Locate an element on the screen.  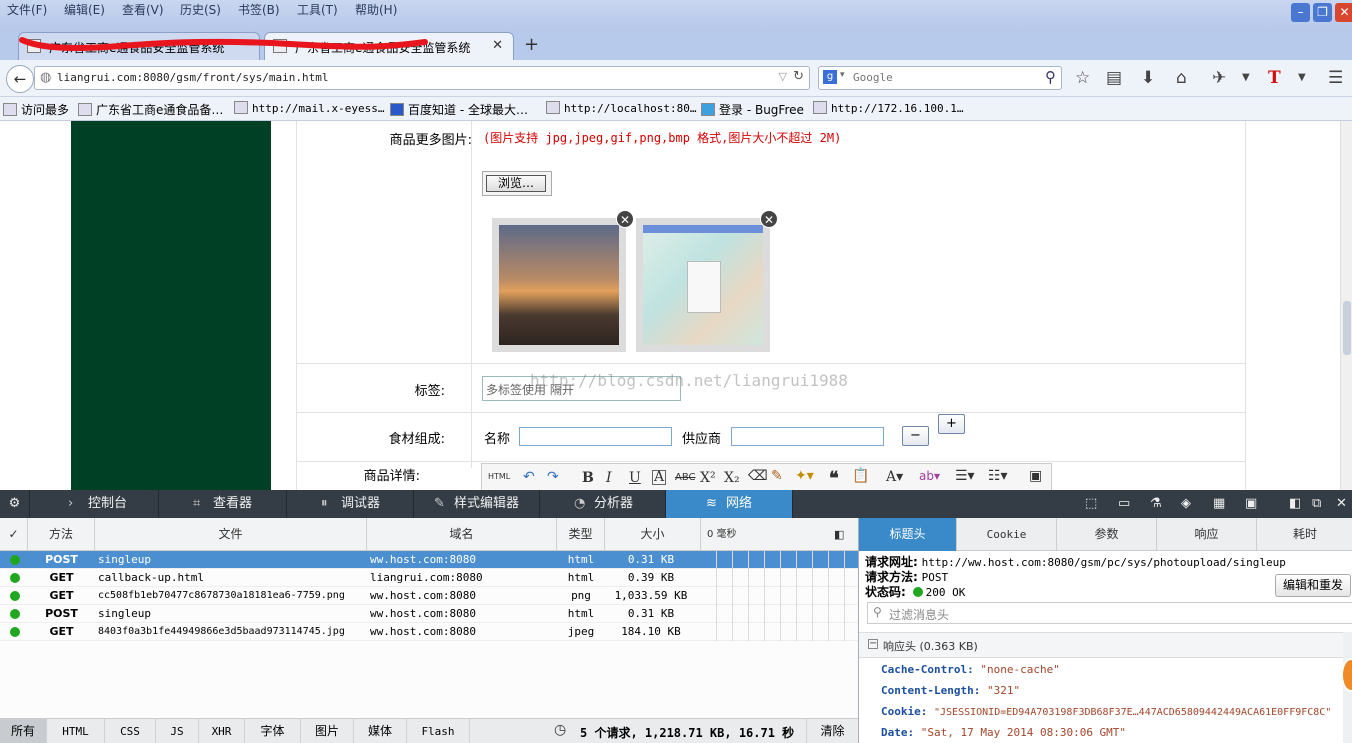
font-color-icon: A▾ is located at coordinates (894, 477).